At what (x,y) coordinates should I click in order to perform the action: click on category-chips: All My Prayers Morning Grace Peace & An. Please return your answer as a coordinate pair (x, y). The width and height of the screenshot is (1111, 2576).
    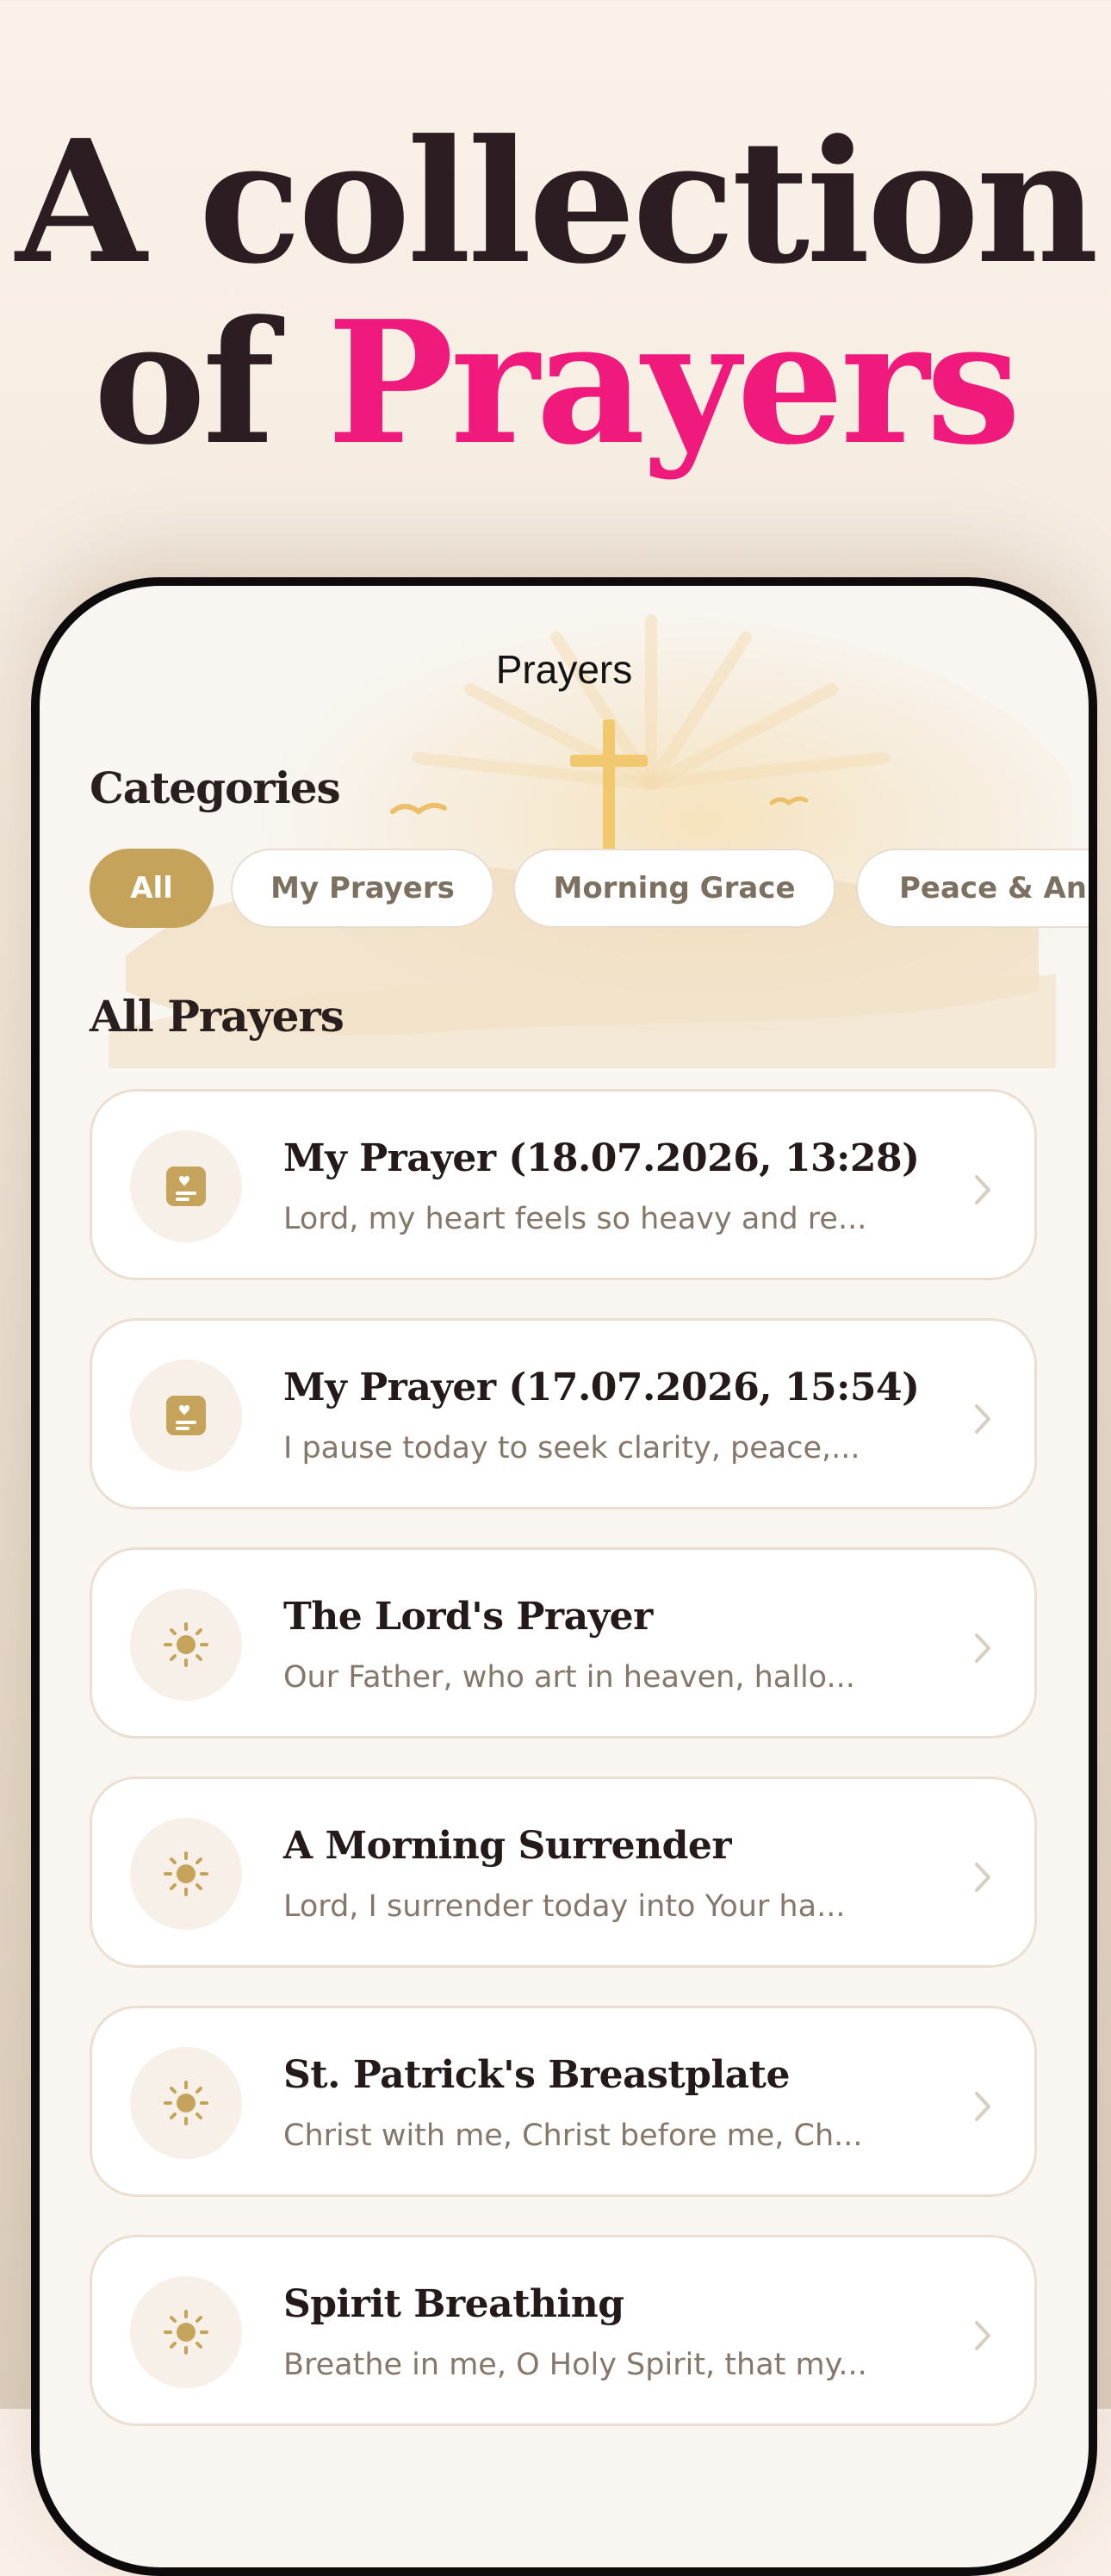
    Looking at the image, I should click on (589, 890).